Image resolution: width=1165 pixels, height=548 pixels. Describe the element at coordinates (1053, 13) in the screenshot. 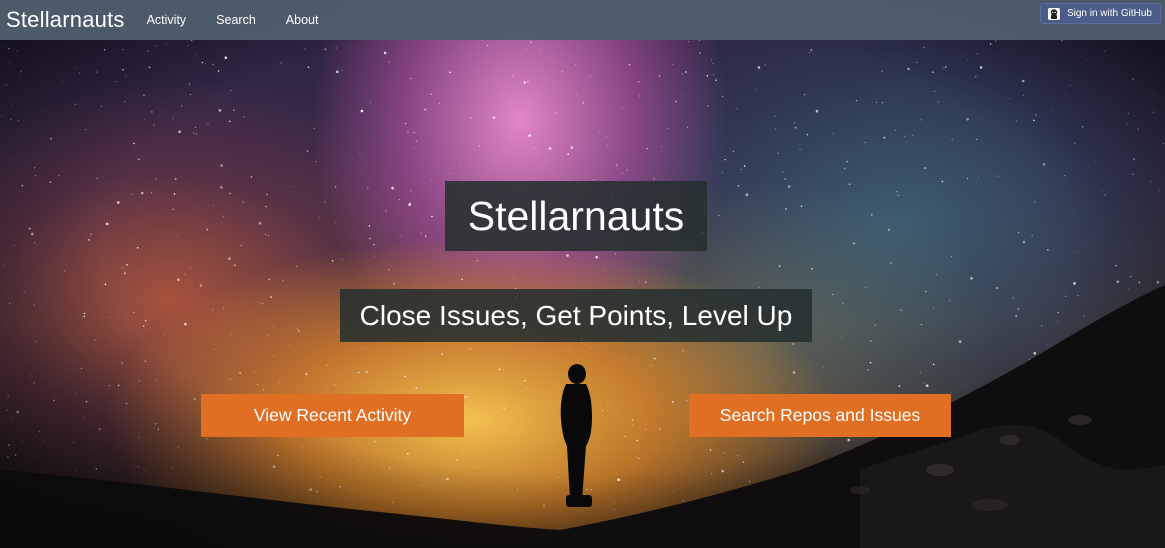

I see `octocat-icon` at that location.